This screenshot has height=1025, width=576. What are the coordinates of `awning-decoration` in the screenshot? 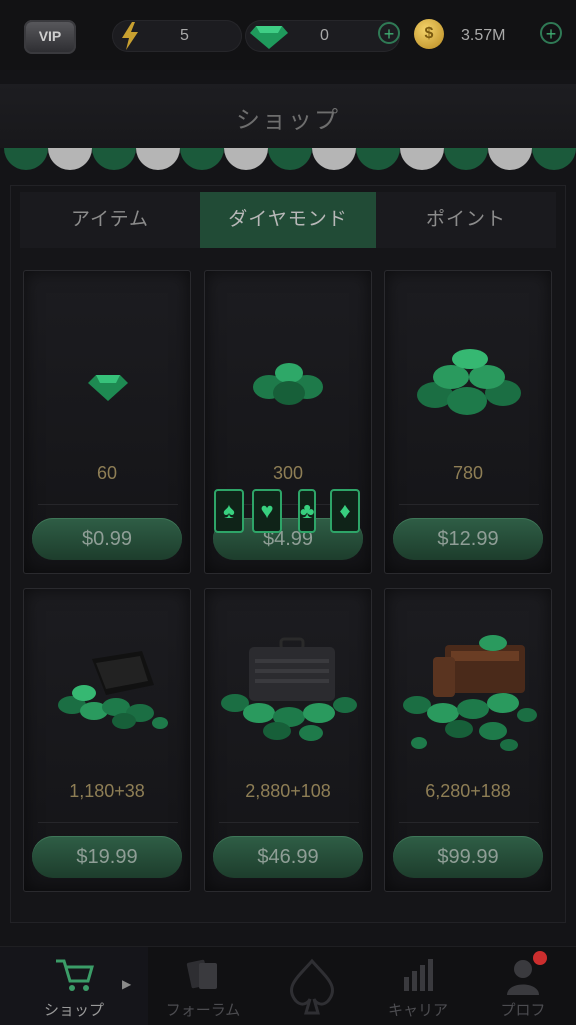 It's located at (288, 161).